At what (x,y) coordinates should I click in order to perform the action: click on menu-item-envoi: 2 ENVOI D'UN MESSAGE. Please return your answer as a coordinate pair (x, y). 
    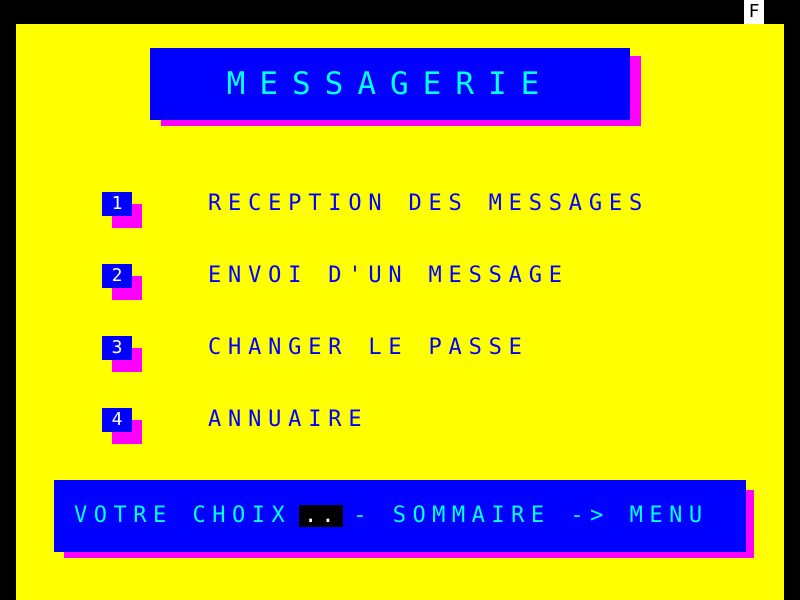
    Looking at the image, I should click on (412, 282).